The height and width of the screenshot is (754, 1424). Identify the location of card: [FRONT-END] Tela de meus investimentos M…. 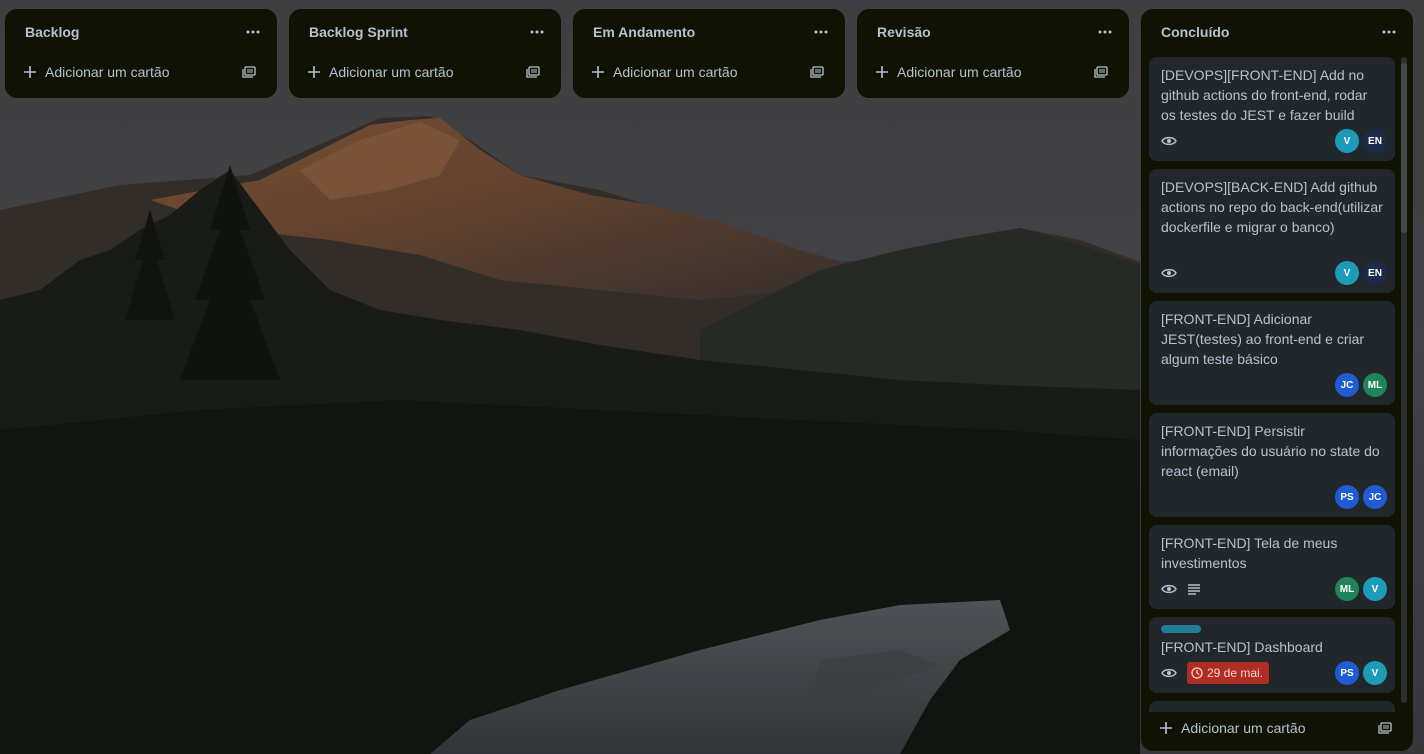
(1272, 567).